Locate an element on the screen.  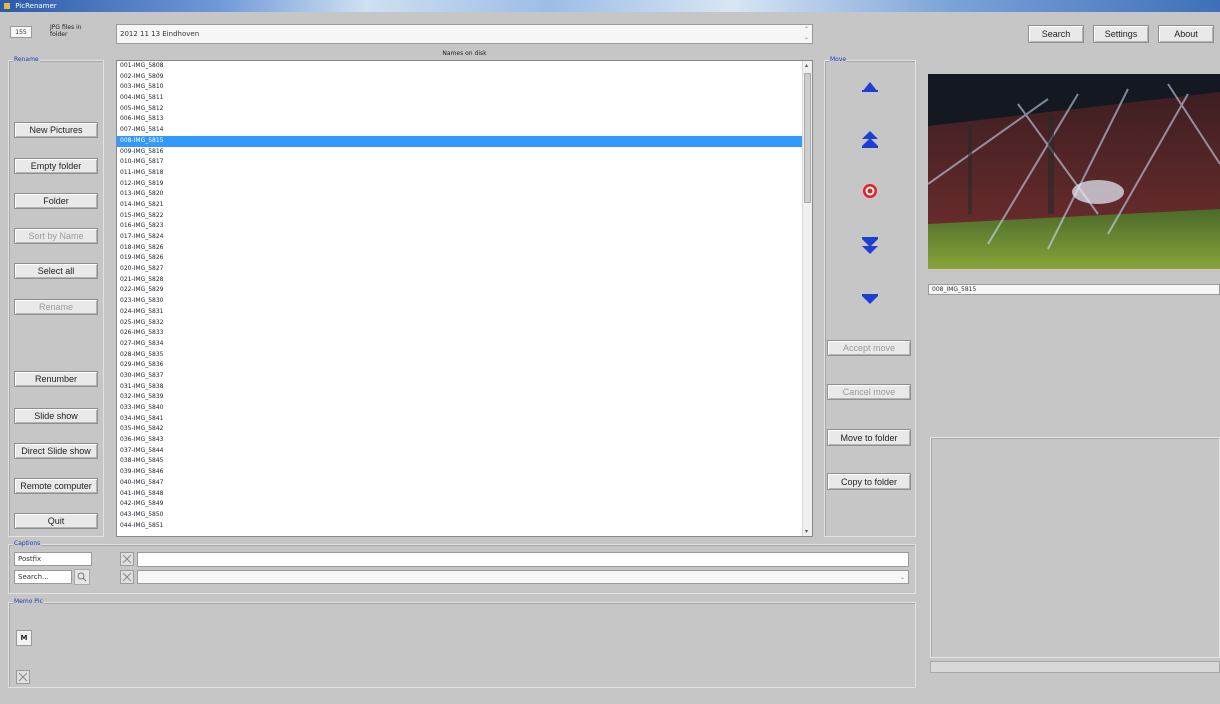
list-item: 014-IMG_5821 is located at coordinates (464, 205).